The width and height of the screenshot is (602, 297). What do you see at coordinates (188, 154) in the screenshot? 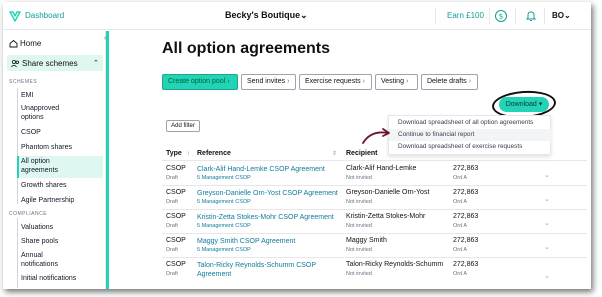
I see `sort-ascending-icon: ↑` at bounding box center [188, 154].